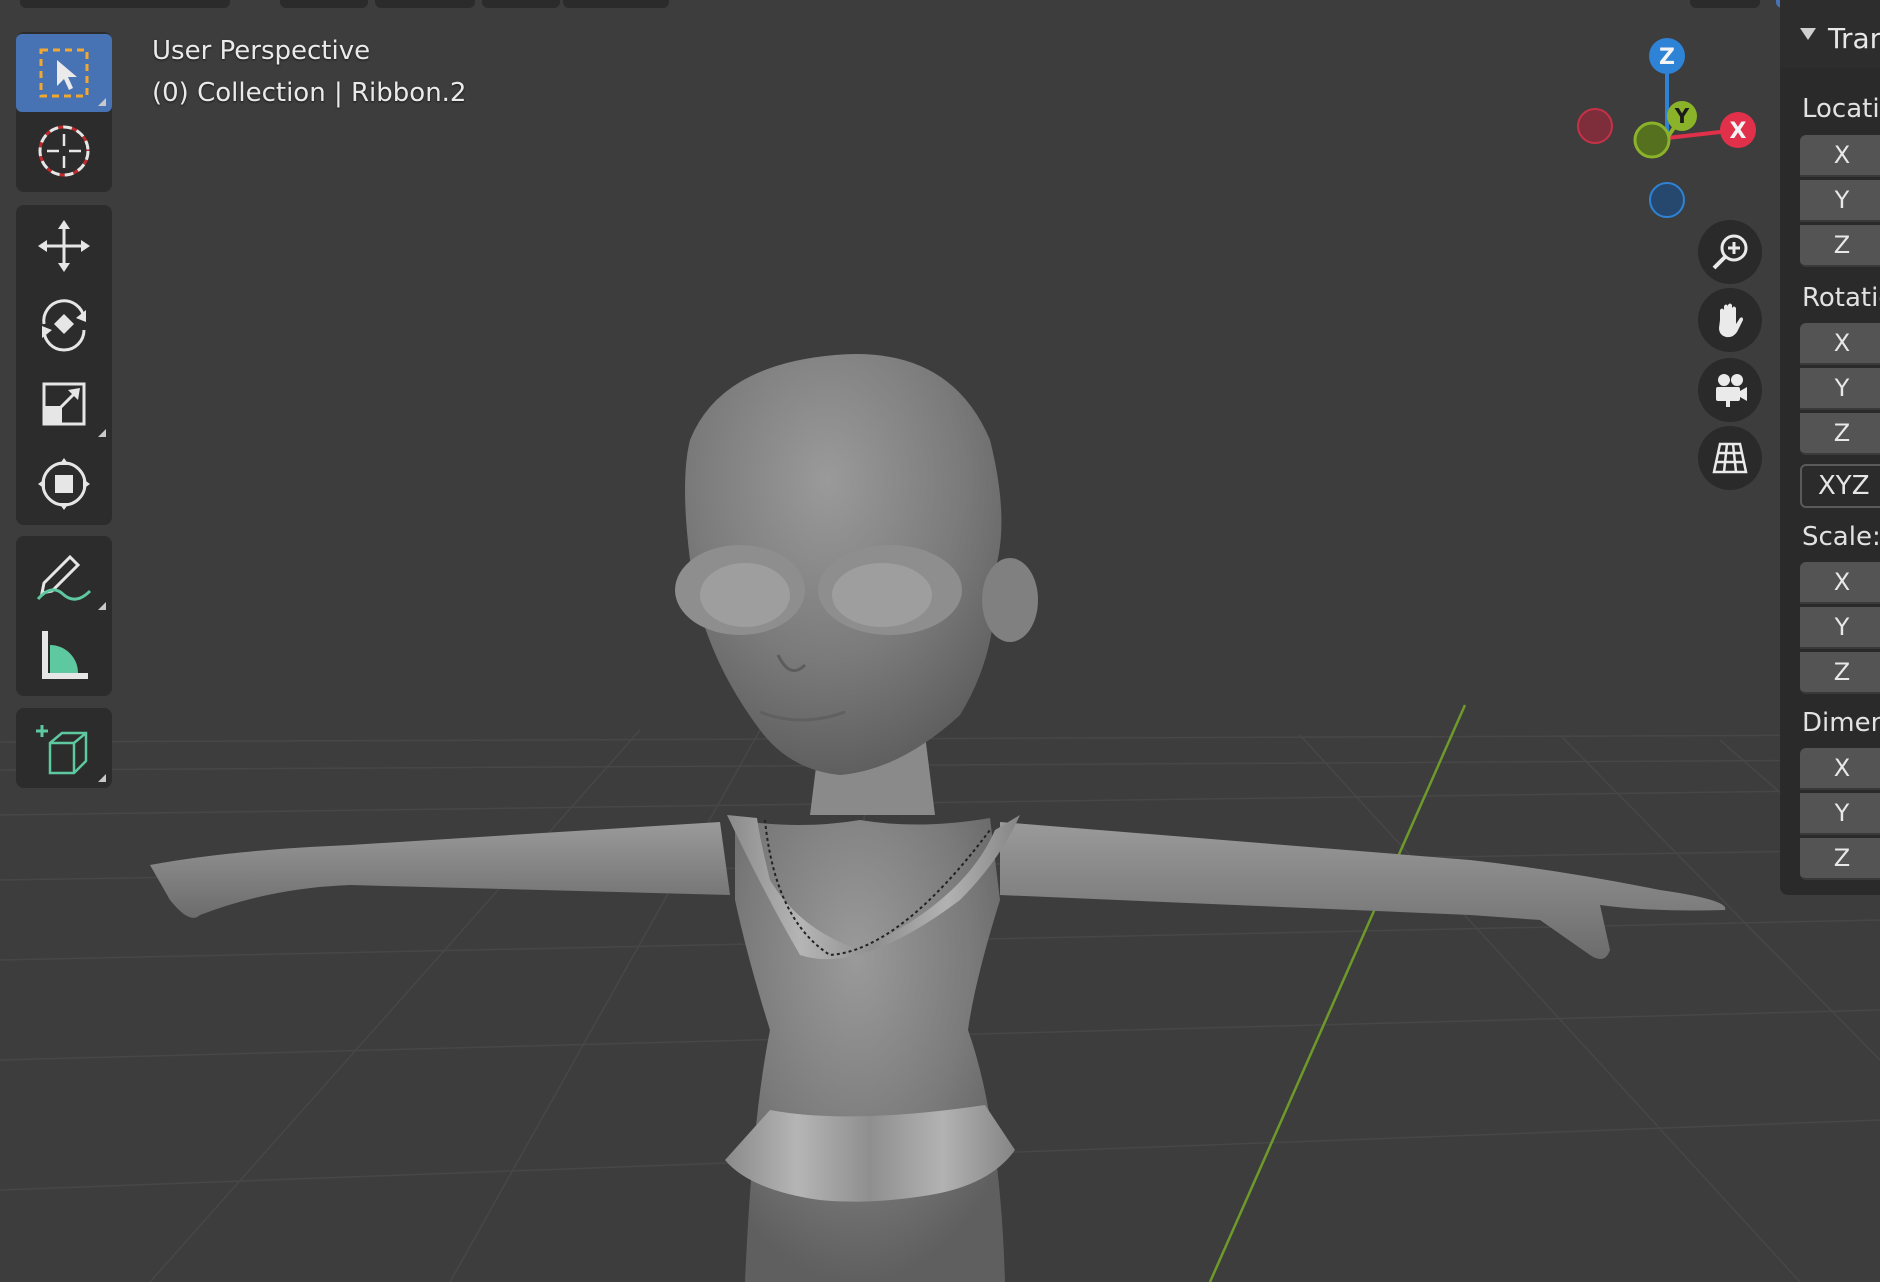 The width and height of the screenshot is (1880, 1282). What do you see at coordinates (1840, 628) in the screenshot?
I see `scale-y-field: Y` at bounding box center [1840, 628].